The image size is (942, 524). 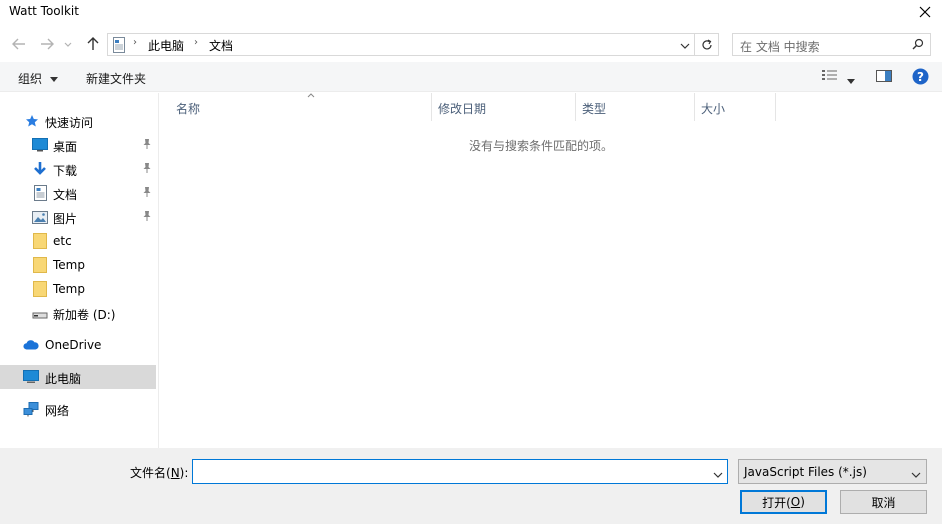 I want to click on sidebar-item-label: 下载, so click(x=65, y=171).